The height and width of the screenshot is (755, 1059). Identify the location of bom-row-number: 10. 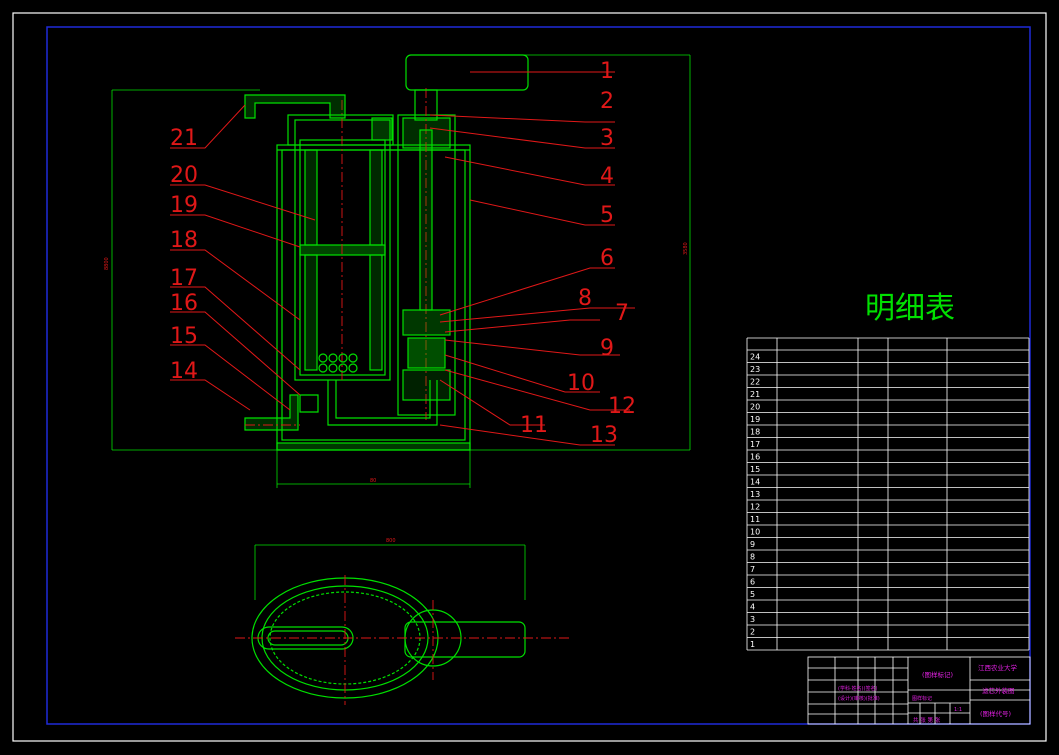
(755, 532).